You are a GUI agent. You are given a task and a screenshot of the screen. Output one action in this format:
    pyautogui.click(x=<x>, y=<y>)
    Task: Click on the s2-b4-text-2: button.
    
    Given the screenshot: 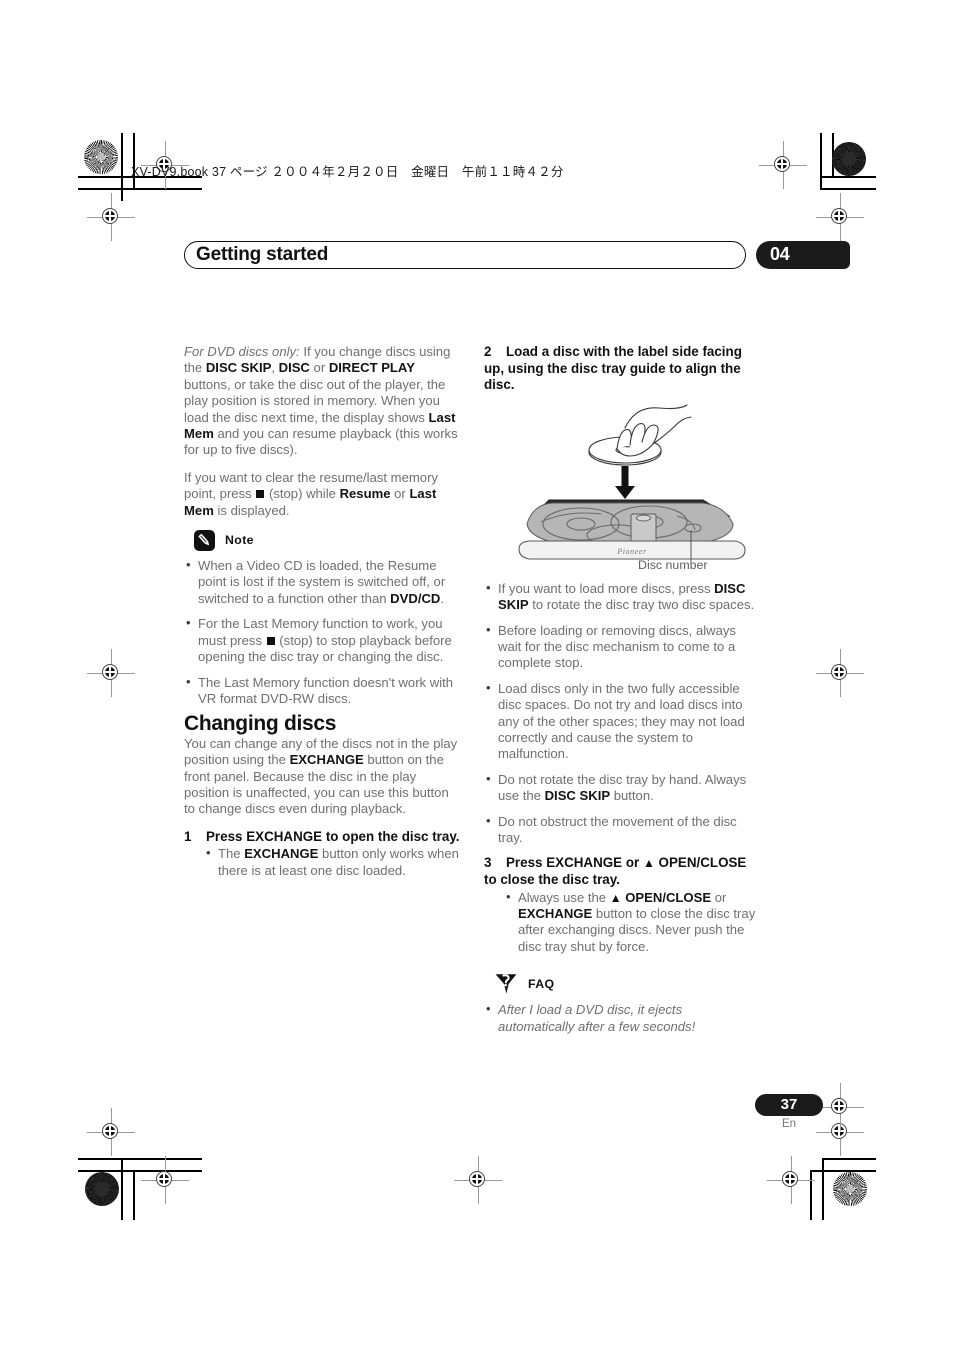 What is the action you would take?
    pyautogui.click(x=632, y=796)
    